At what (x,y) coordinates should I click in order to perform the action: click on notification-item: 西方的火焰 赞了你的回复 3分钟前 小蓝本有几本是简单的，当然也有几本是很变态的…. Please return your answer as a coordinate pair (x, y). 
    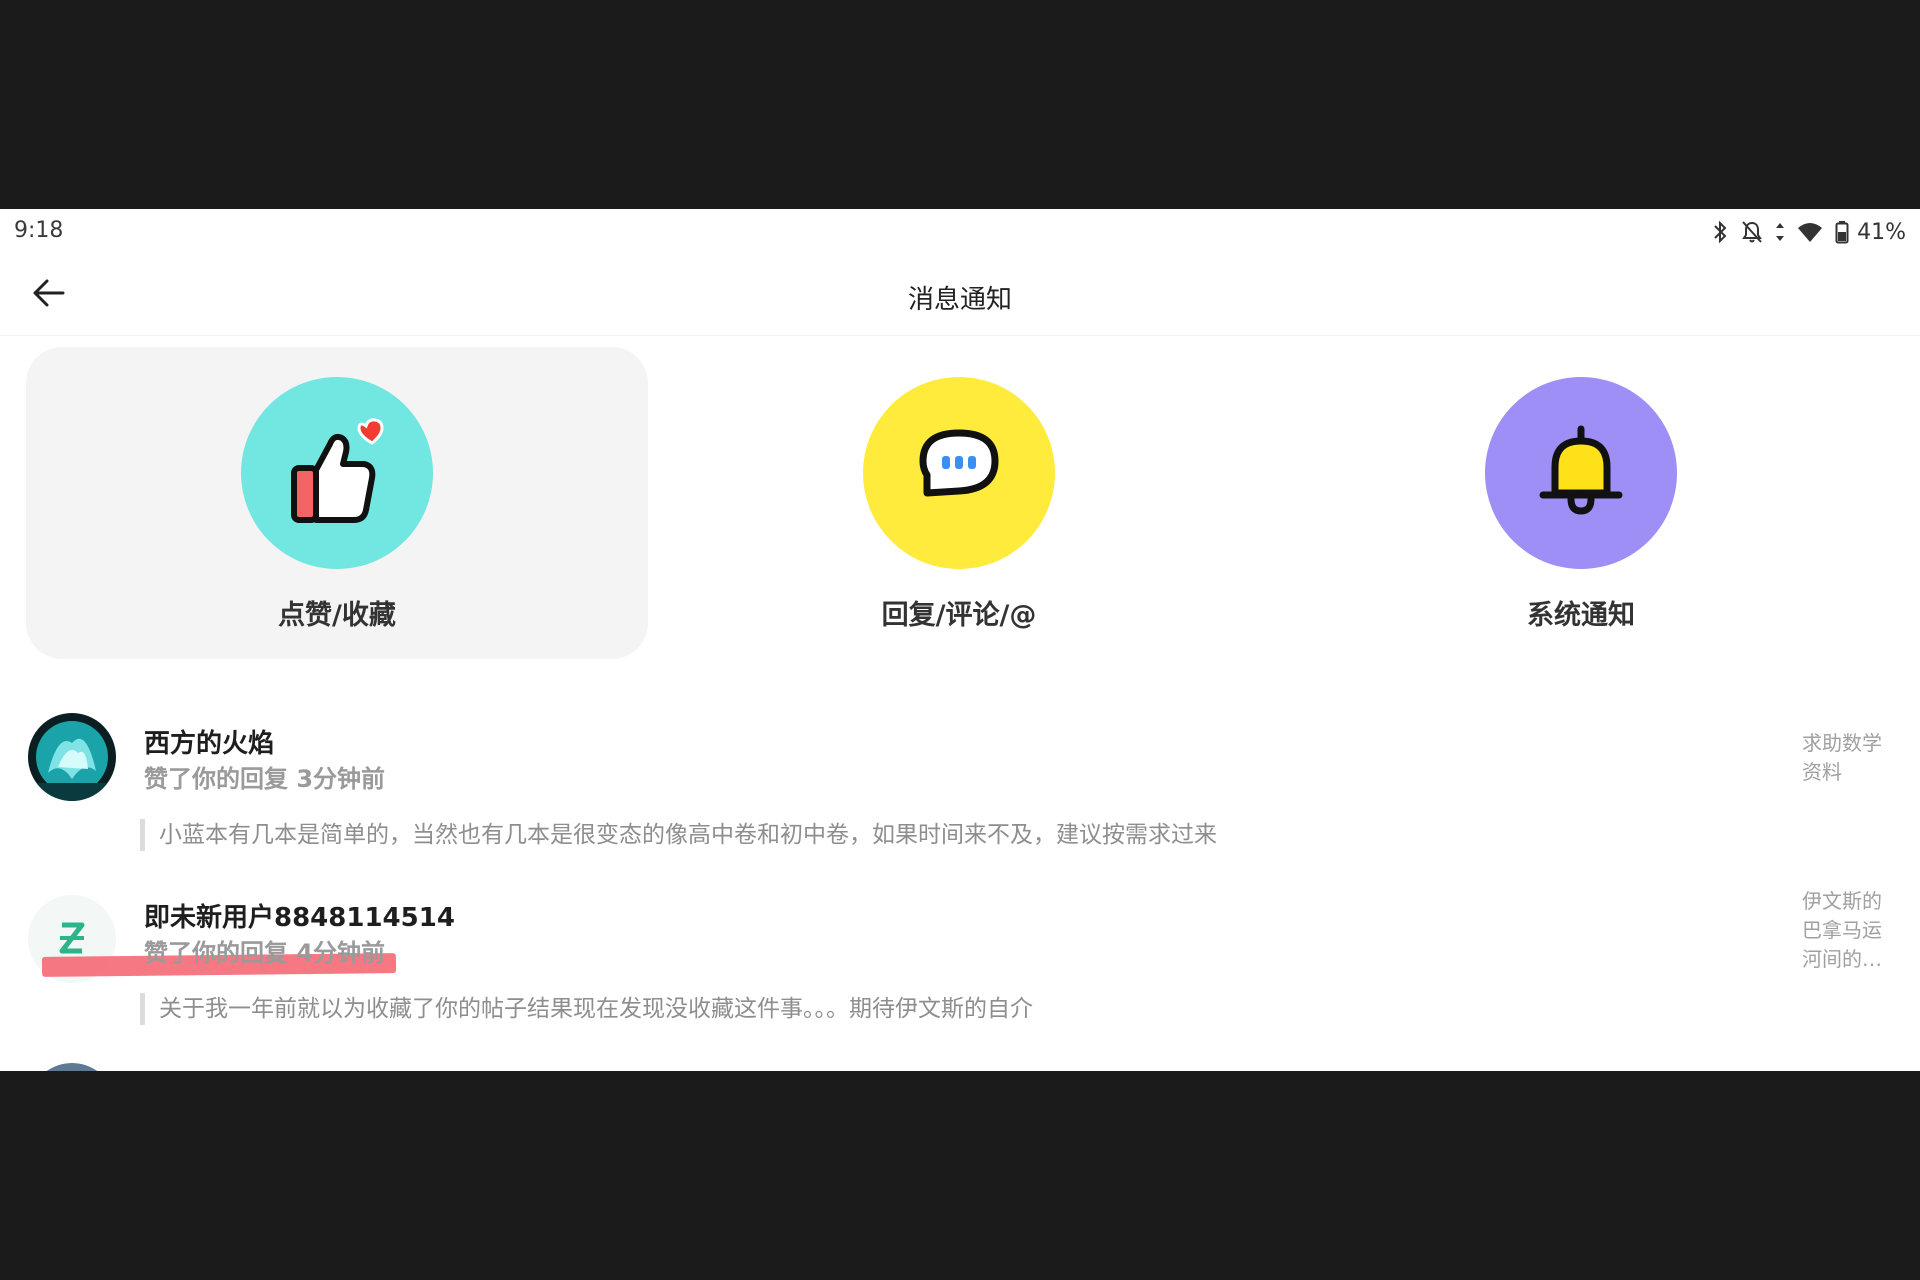
    Looking at the image, I should click on (960, 781).